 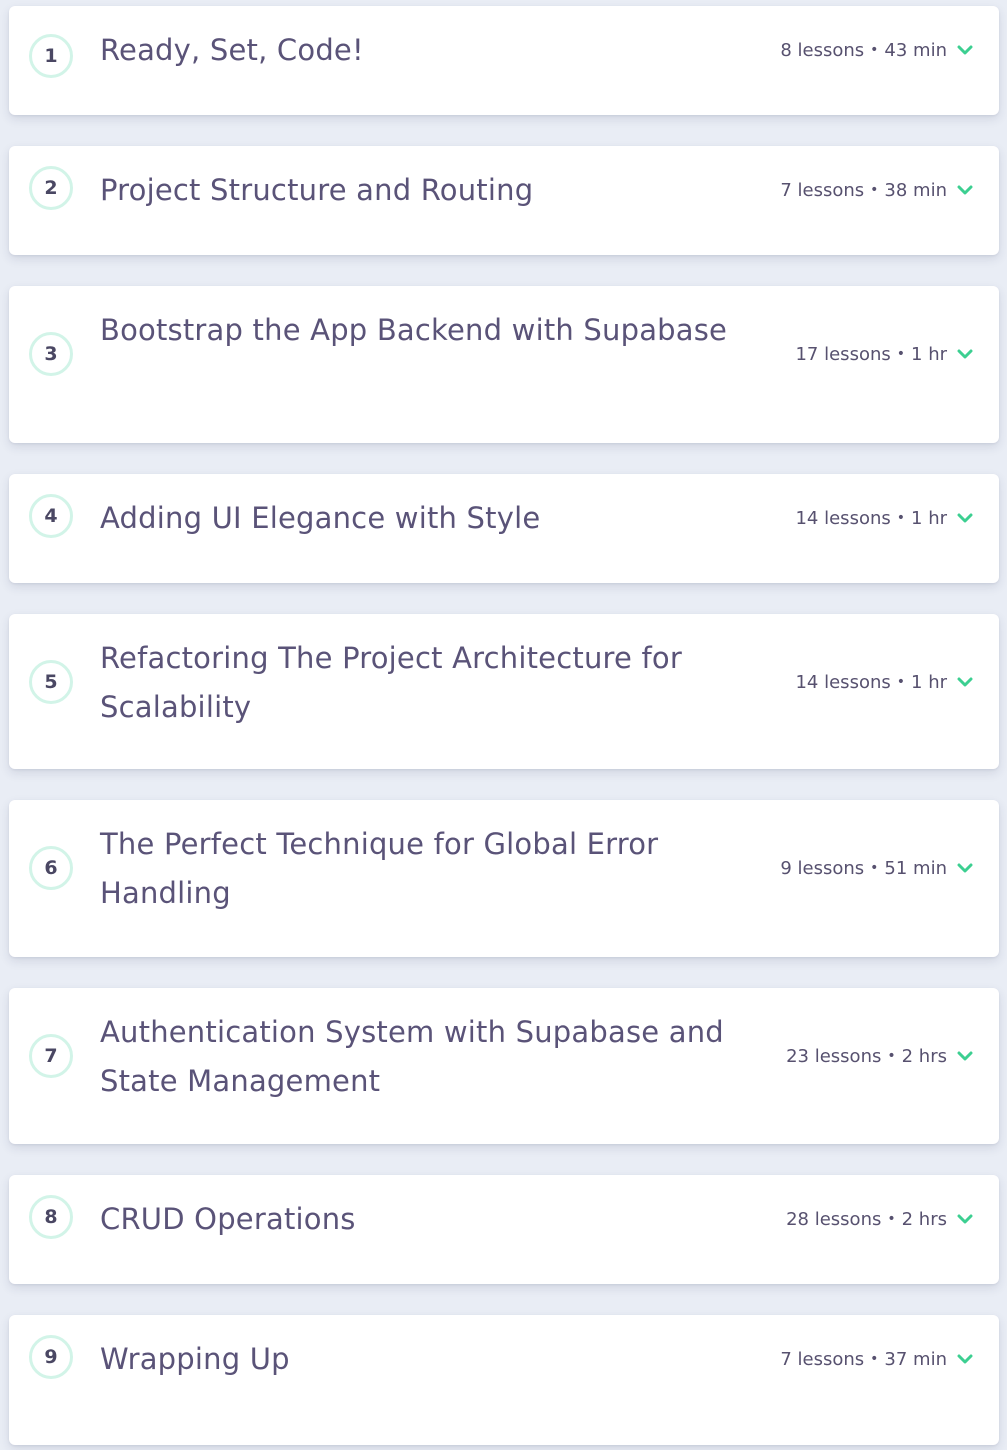 What do you see at coordinates (320, 518) in the screenshot?
I see `section-title: Adding UI Elegance with Style` at bounding box center [320, 518].